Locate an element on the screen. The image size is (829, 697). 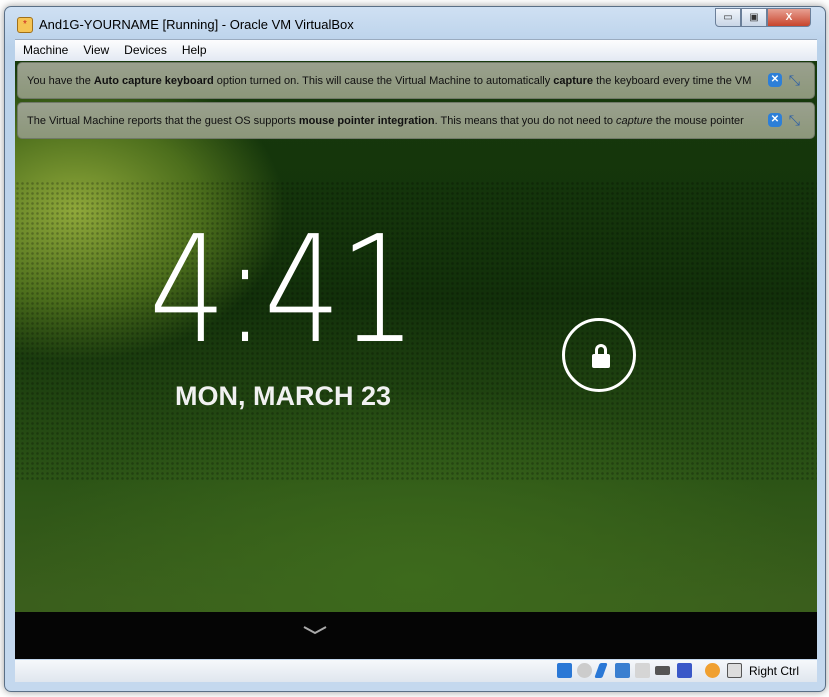
cpu-virtualization-icon is located at coordinates (684, 670).